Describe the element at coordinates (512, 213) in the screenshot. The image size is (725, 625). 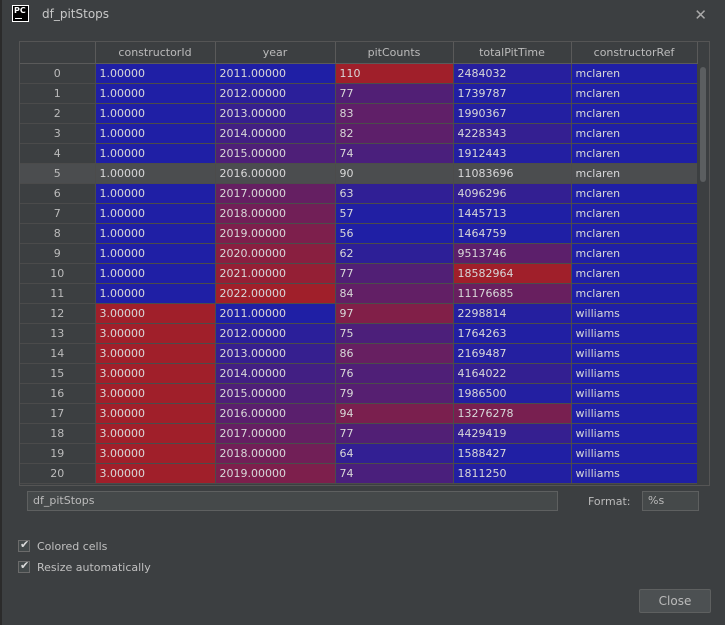
I see `table-cell: 1445713` at that location.